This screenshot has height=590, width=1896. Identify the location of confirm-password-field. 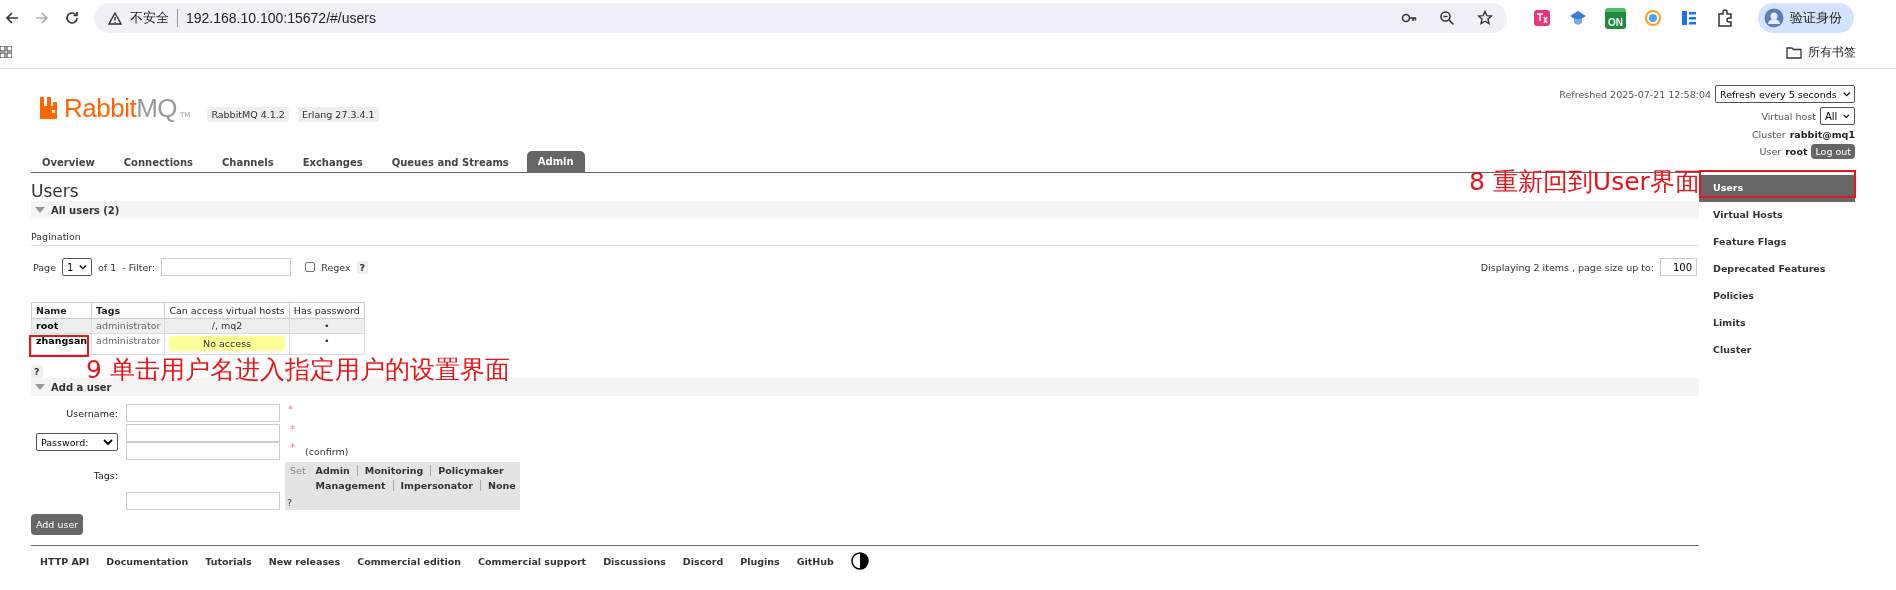
(203, 451).